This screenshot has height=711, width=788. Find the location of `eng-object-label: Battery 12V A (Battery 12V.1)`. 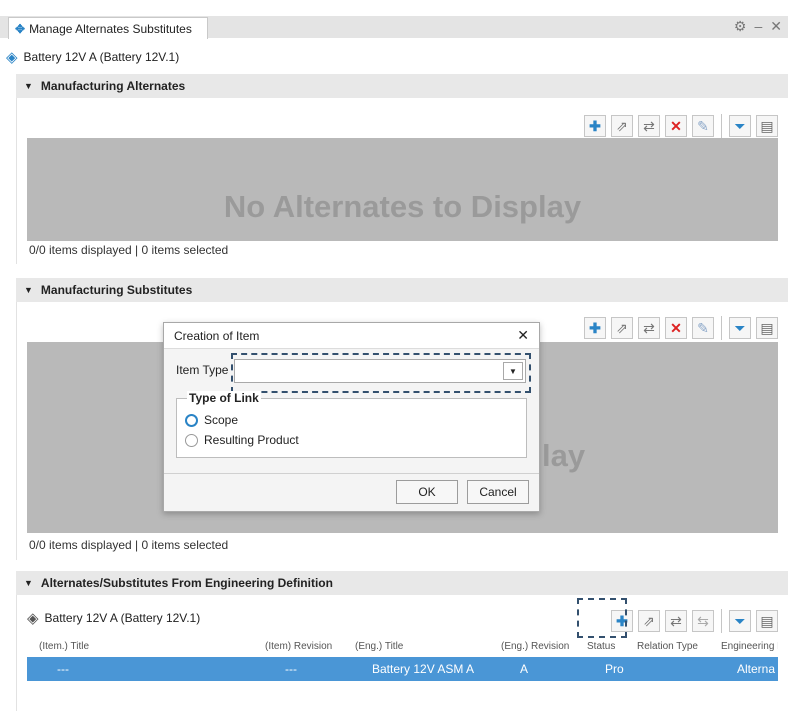

eng-object-label: Battery 12V A (Battery 12V.1) is located at coordinates (122, 618).